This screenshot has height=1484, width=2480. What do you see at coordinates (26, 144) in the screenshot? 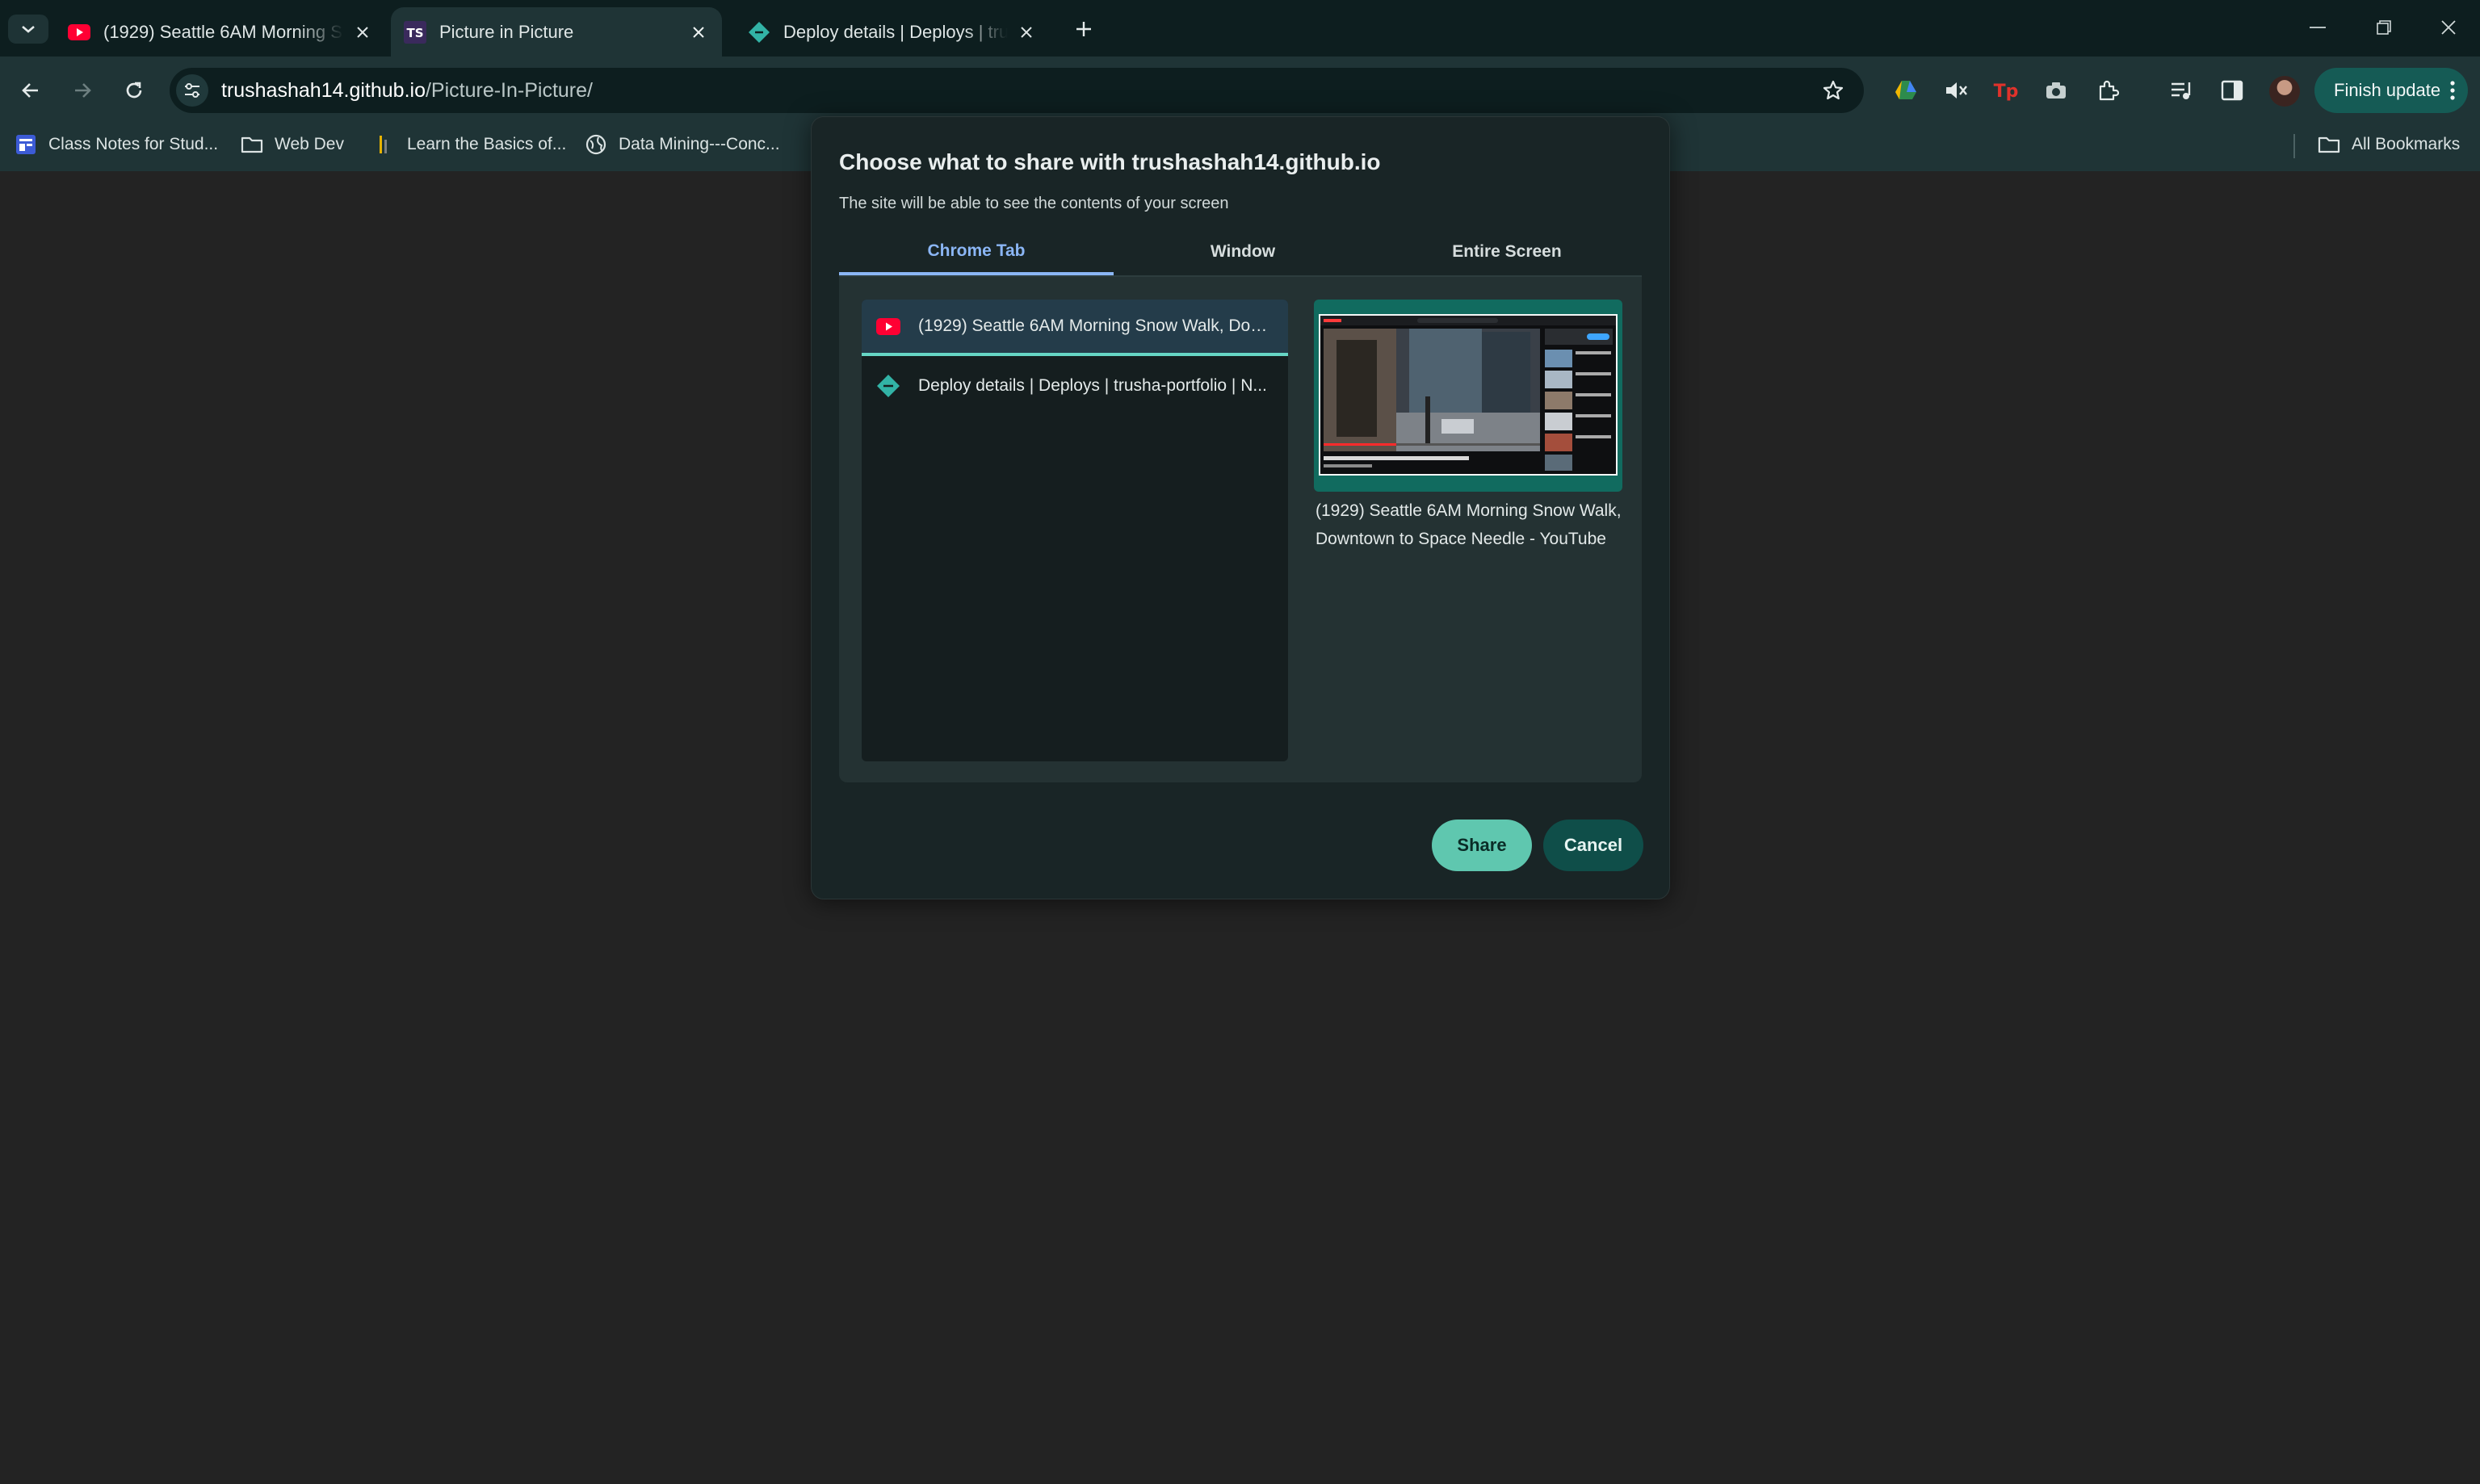
I see `page-icon` at bounding box center [26, 144].